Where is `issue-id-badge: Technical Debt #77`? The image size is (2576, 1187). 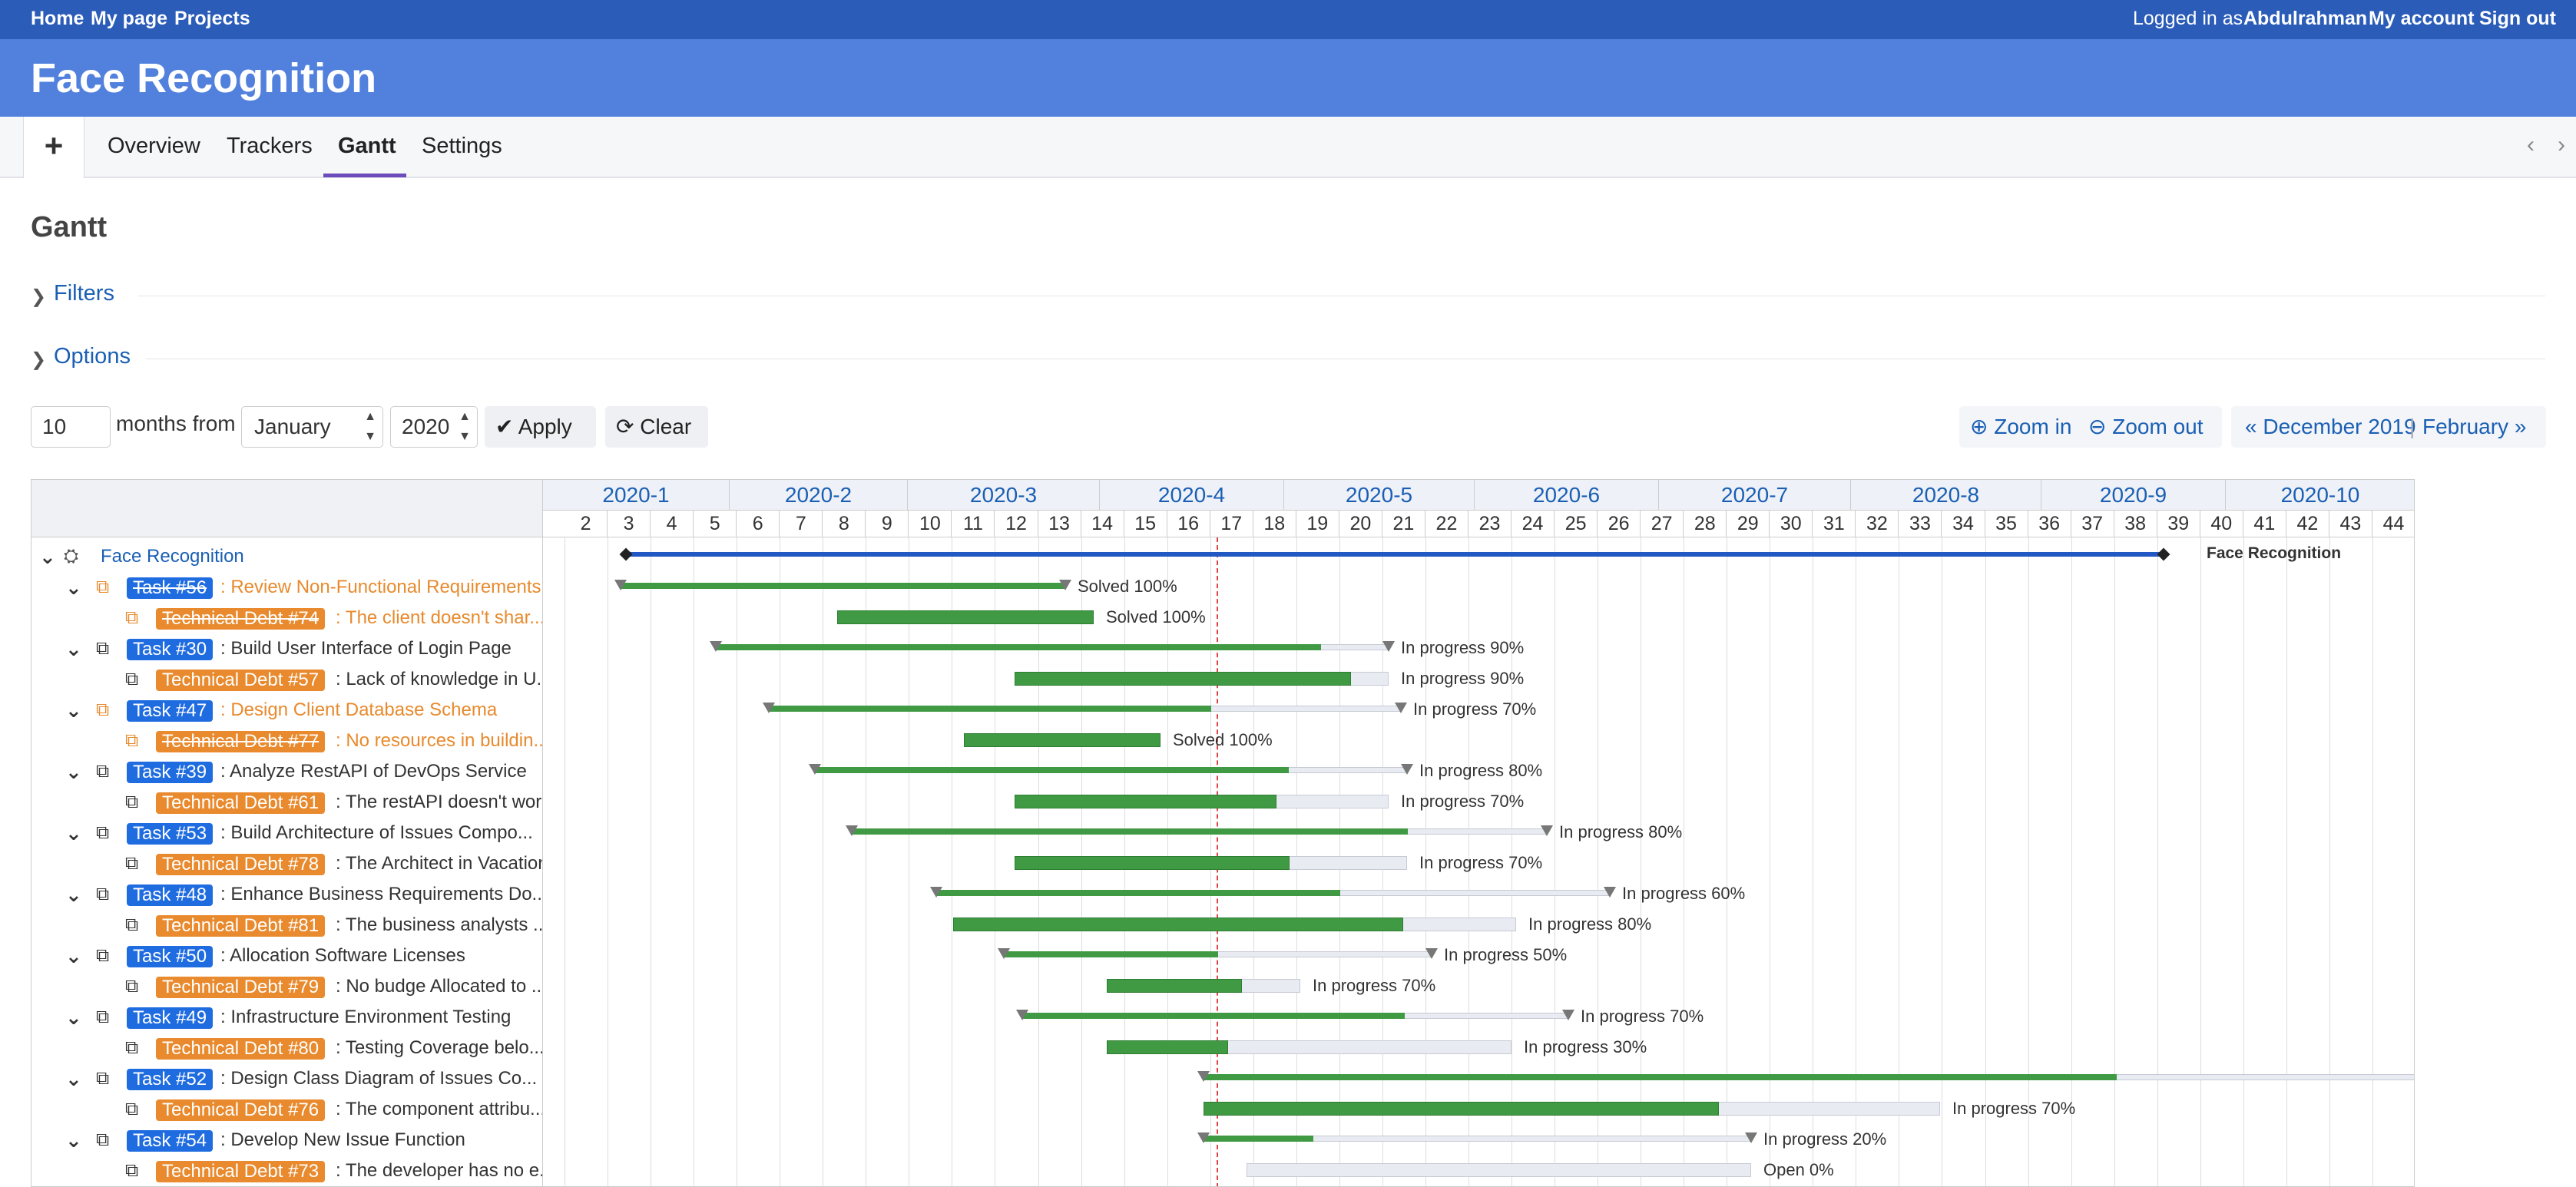
issue-id-badge: Technical Debt #77 is located at coordinates (241, 741).